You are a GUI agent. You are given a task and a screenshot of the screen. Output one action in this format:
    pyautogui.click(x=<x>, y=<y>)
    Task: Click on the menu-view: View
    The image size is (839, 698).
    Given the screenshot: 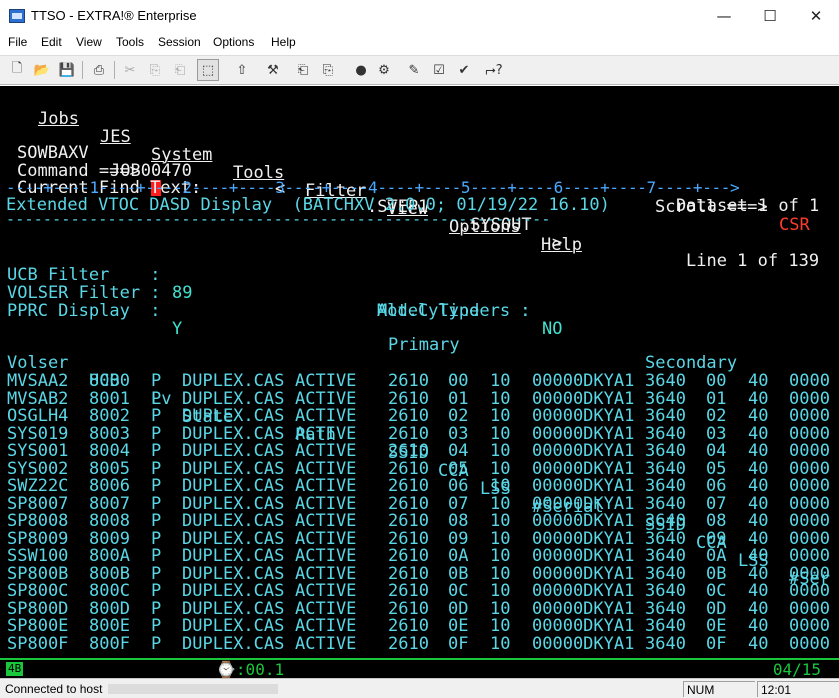 What is the action you would take?
    pyautogui.click(x=89, y=42)
    